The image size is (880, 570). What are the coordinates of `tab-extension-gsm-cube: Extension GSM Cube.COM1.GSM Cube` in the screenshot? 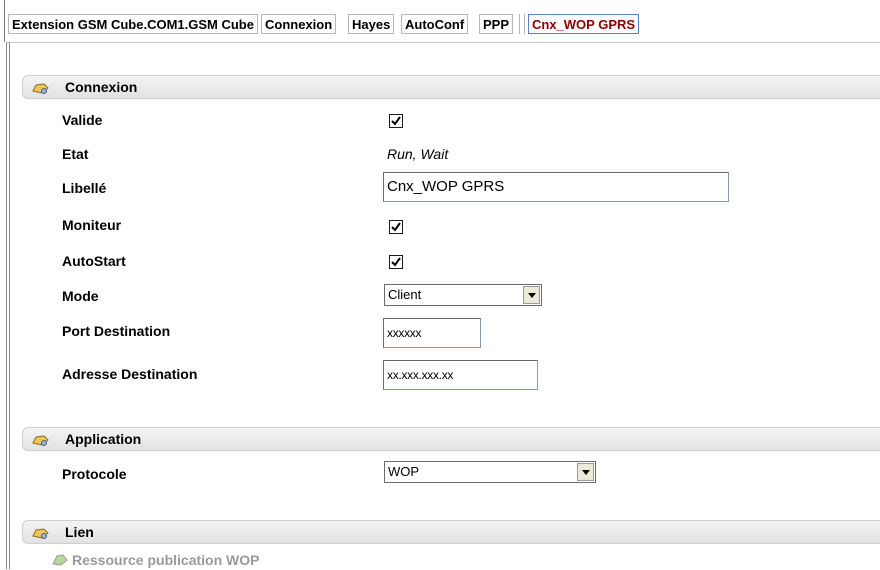 It's located at (133, 24).